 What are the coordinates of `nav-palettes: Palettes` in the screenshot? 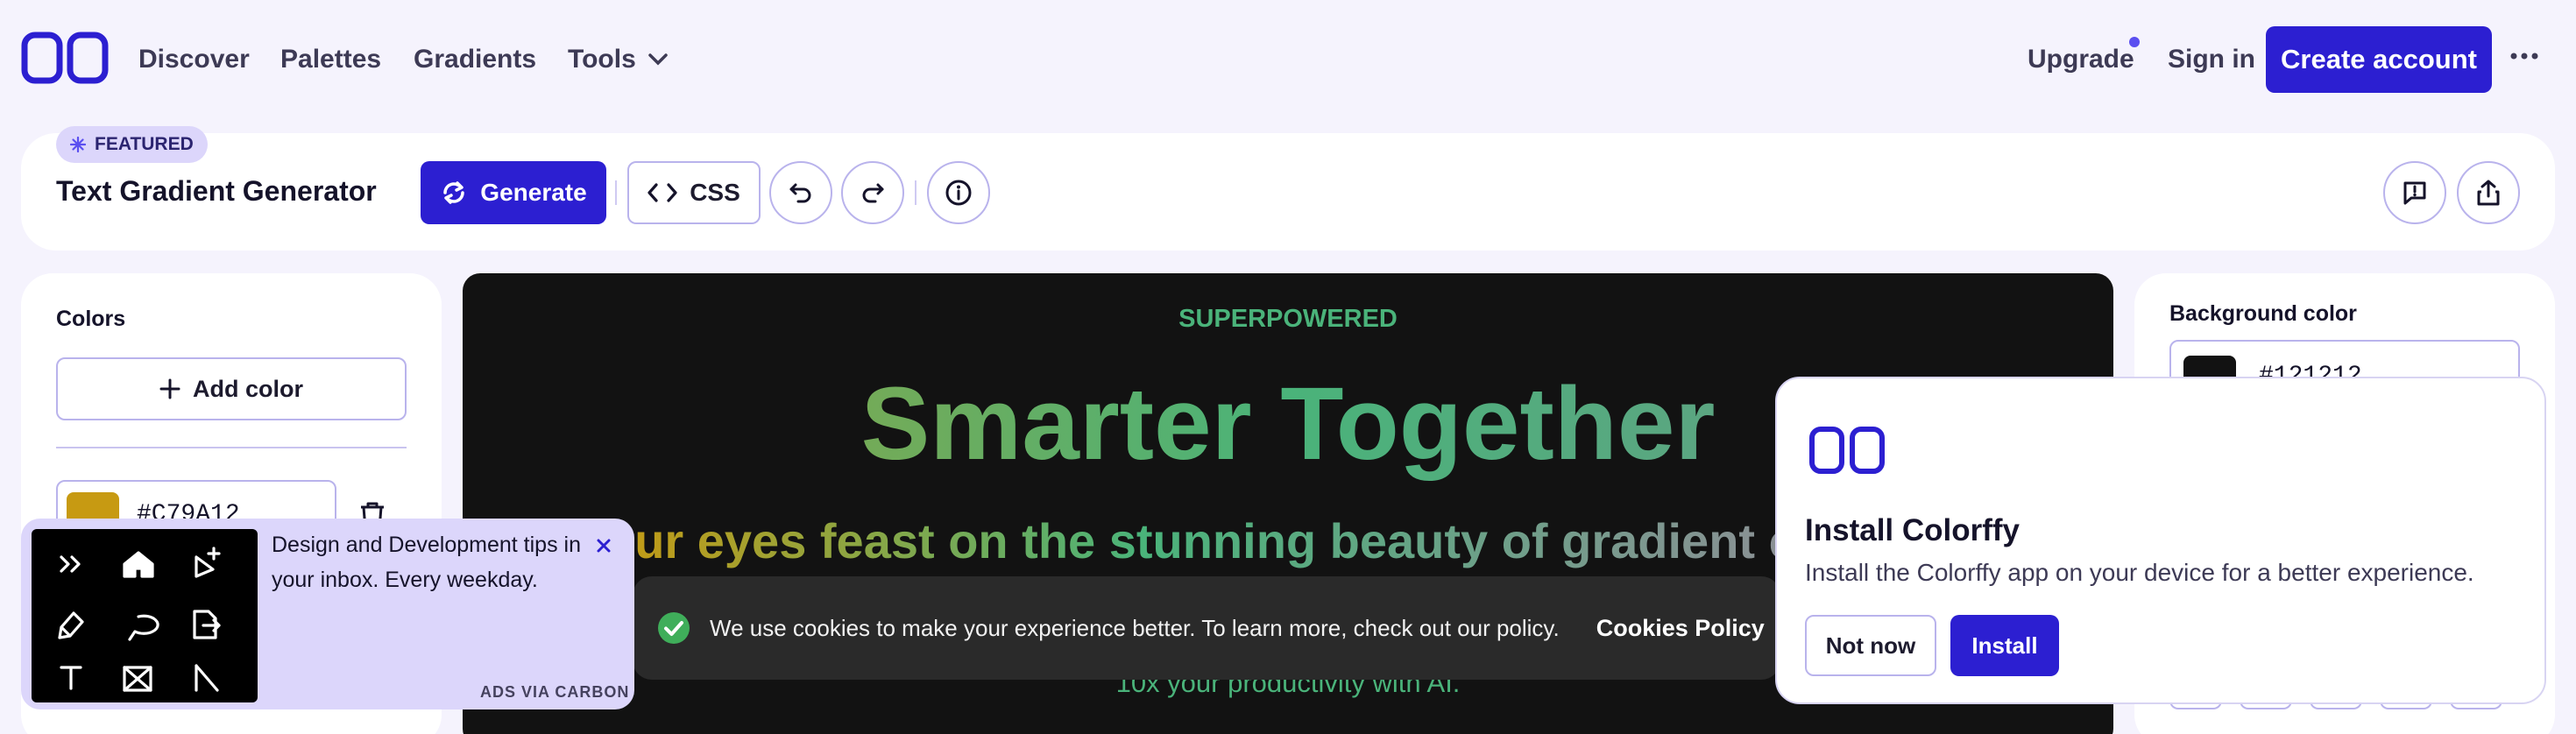 It's located at (330, 60).